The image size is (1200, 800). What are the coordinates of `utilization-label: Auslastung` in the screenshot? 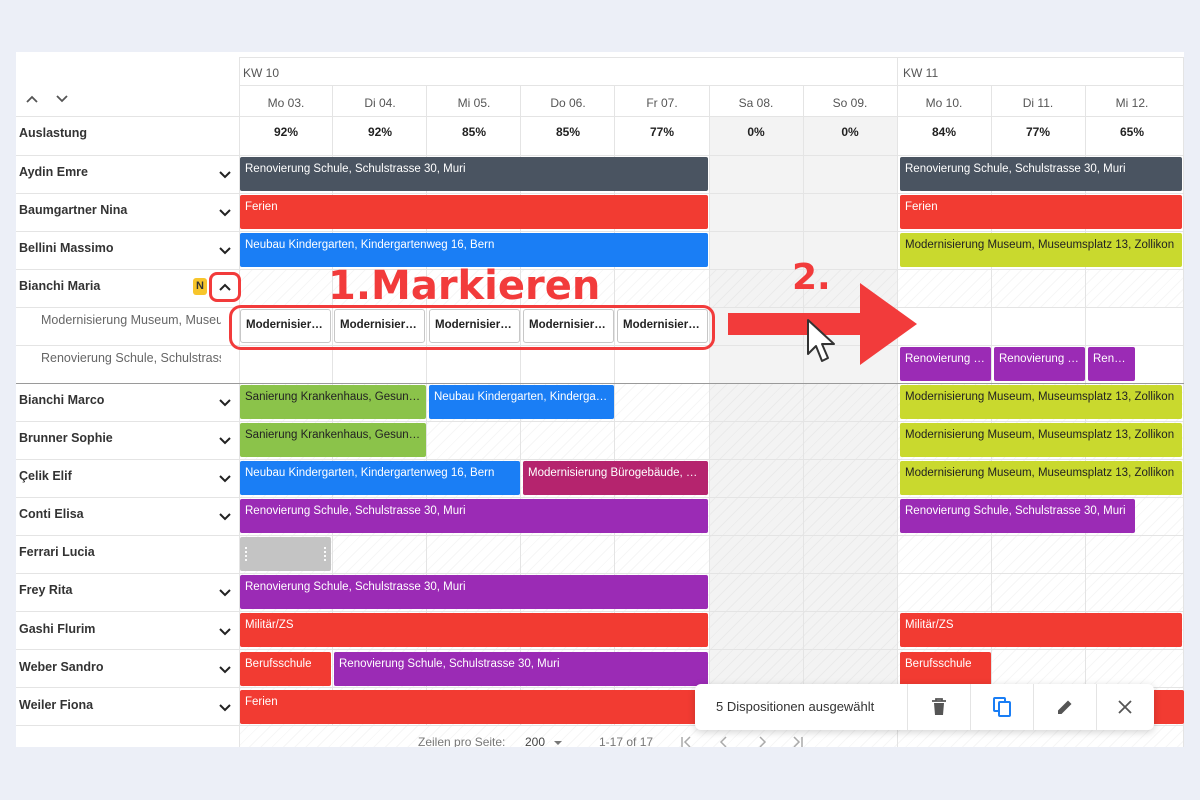 It's located at (53, 133).